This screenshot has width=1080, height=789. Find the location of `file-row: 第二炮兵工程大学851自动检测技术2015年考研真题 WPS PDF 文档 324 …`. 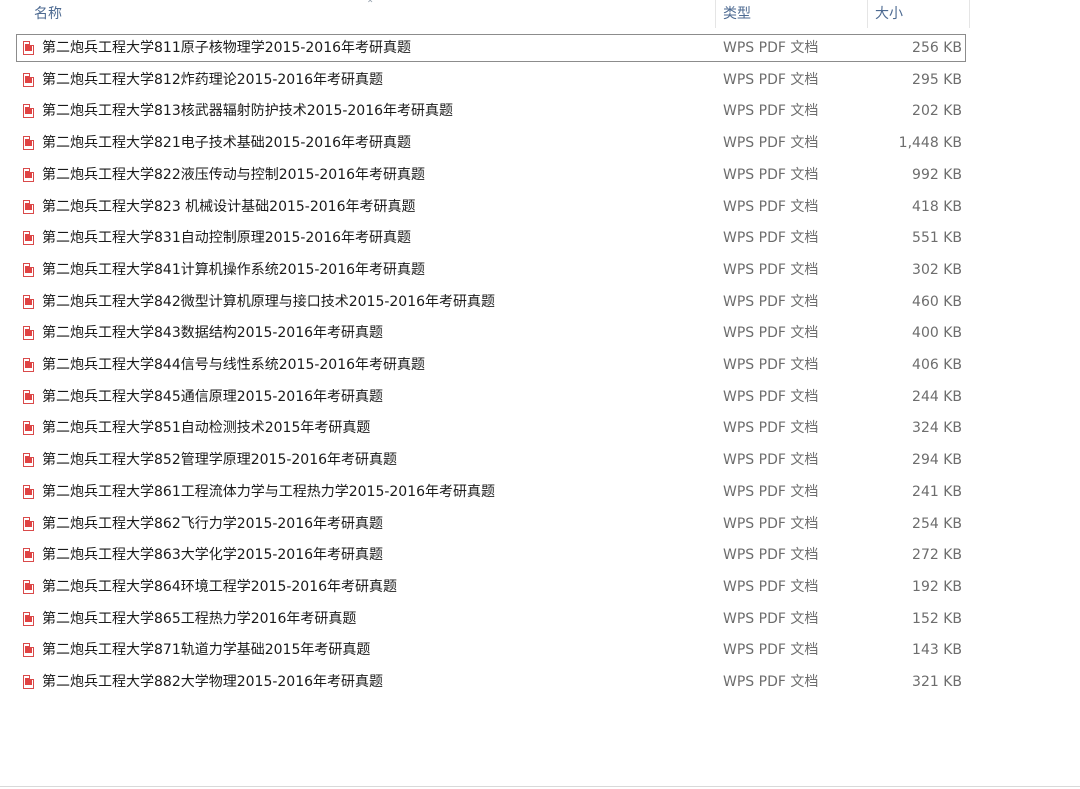

file-row: 第二炮兵工程大学851自动检测技术2015年考研真题 WPS PDF 文档 324 … is located at coordinates (491, 428).